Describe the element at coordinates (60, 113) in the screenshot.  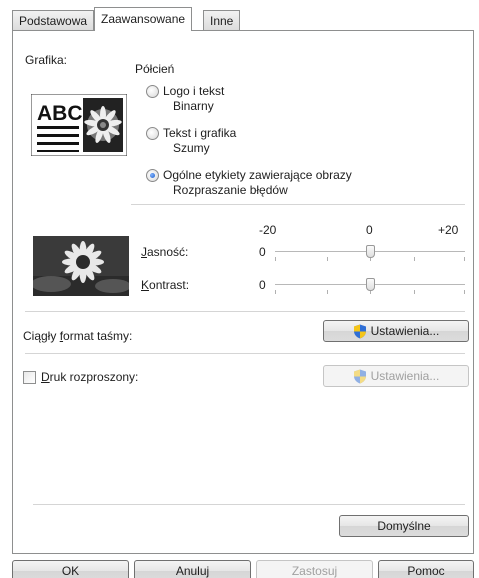
I see `preview-abc-text: ABC` at that location.